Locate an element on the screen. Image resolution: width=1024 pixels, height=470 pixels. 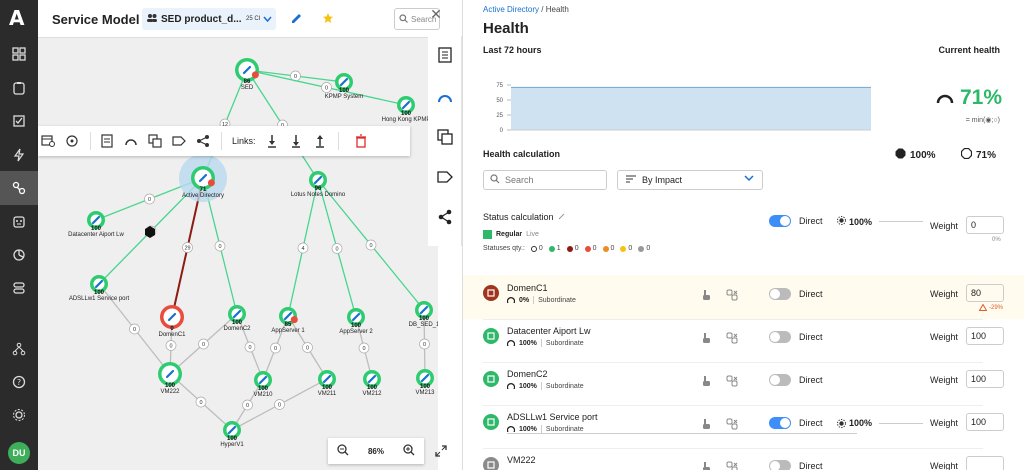
delete-trash-icon is located at coordinates (361, 141).